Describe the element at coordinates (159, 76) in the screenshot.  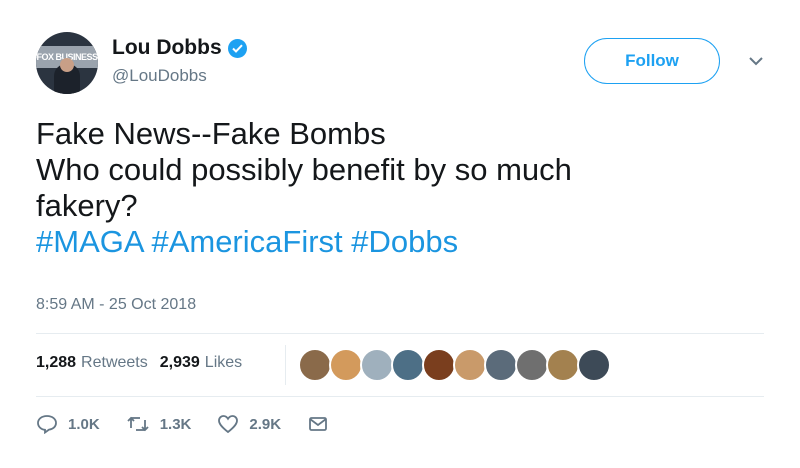
I see `author-handle: @LouDobbs` at that location.